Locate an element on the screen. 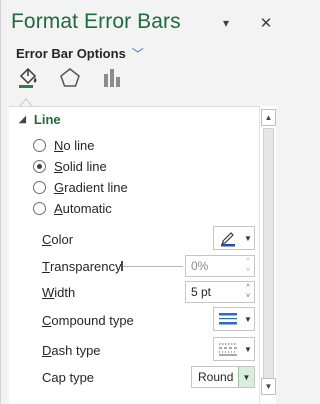 The height and width of the screenshot is (404, 320). tab-fill-line is located at coordinates (28, 78).